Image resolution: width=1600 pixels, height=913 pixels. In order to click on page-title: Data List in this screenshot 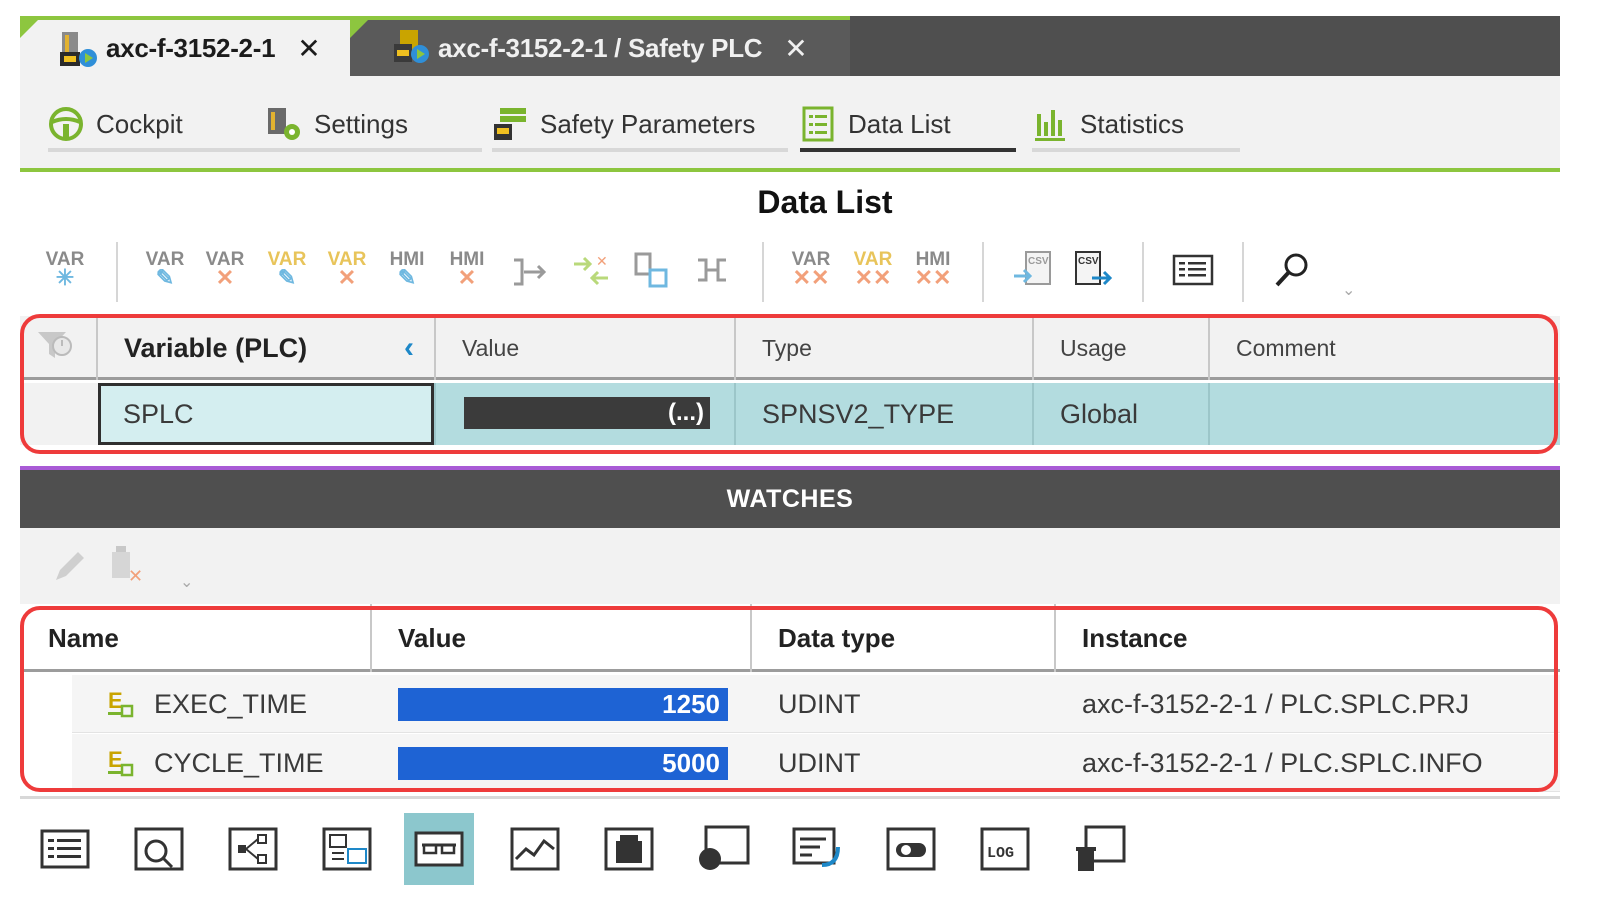, I will do `click(825, 202)`.